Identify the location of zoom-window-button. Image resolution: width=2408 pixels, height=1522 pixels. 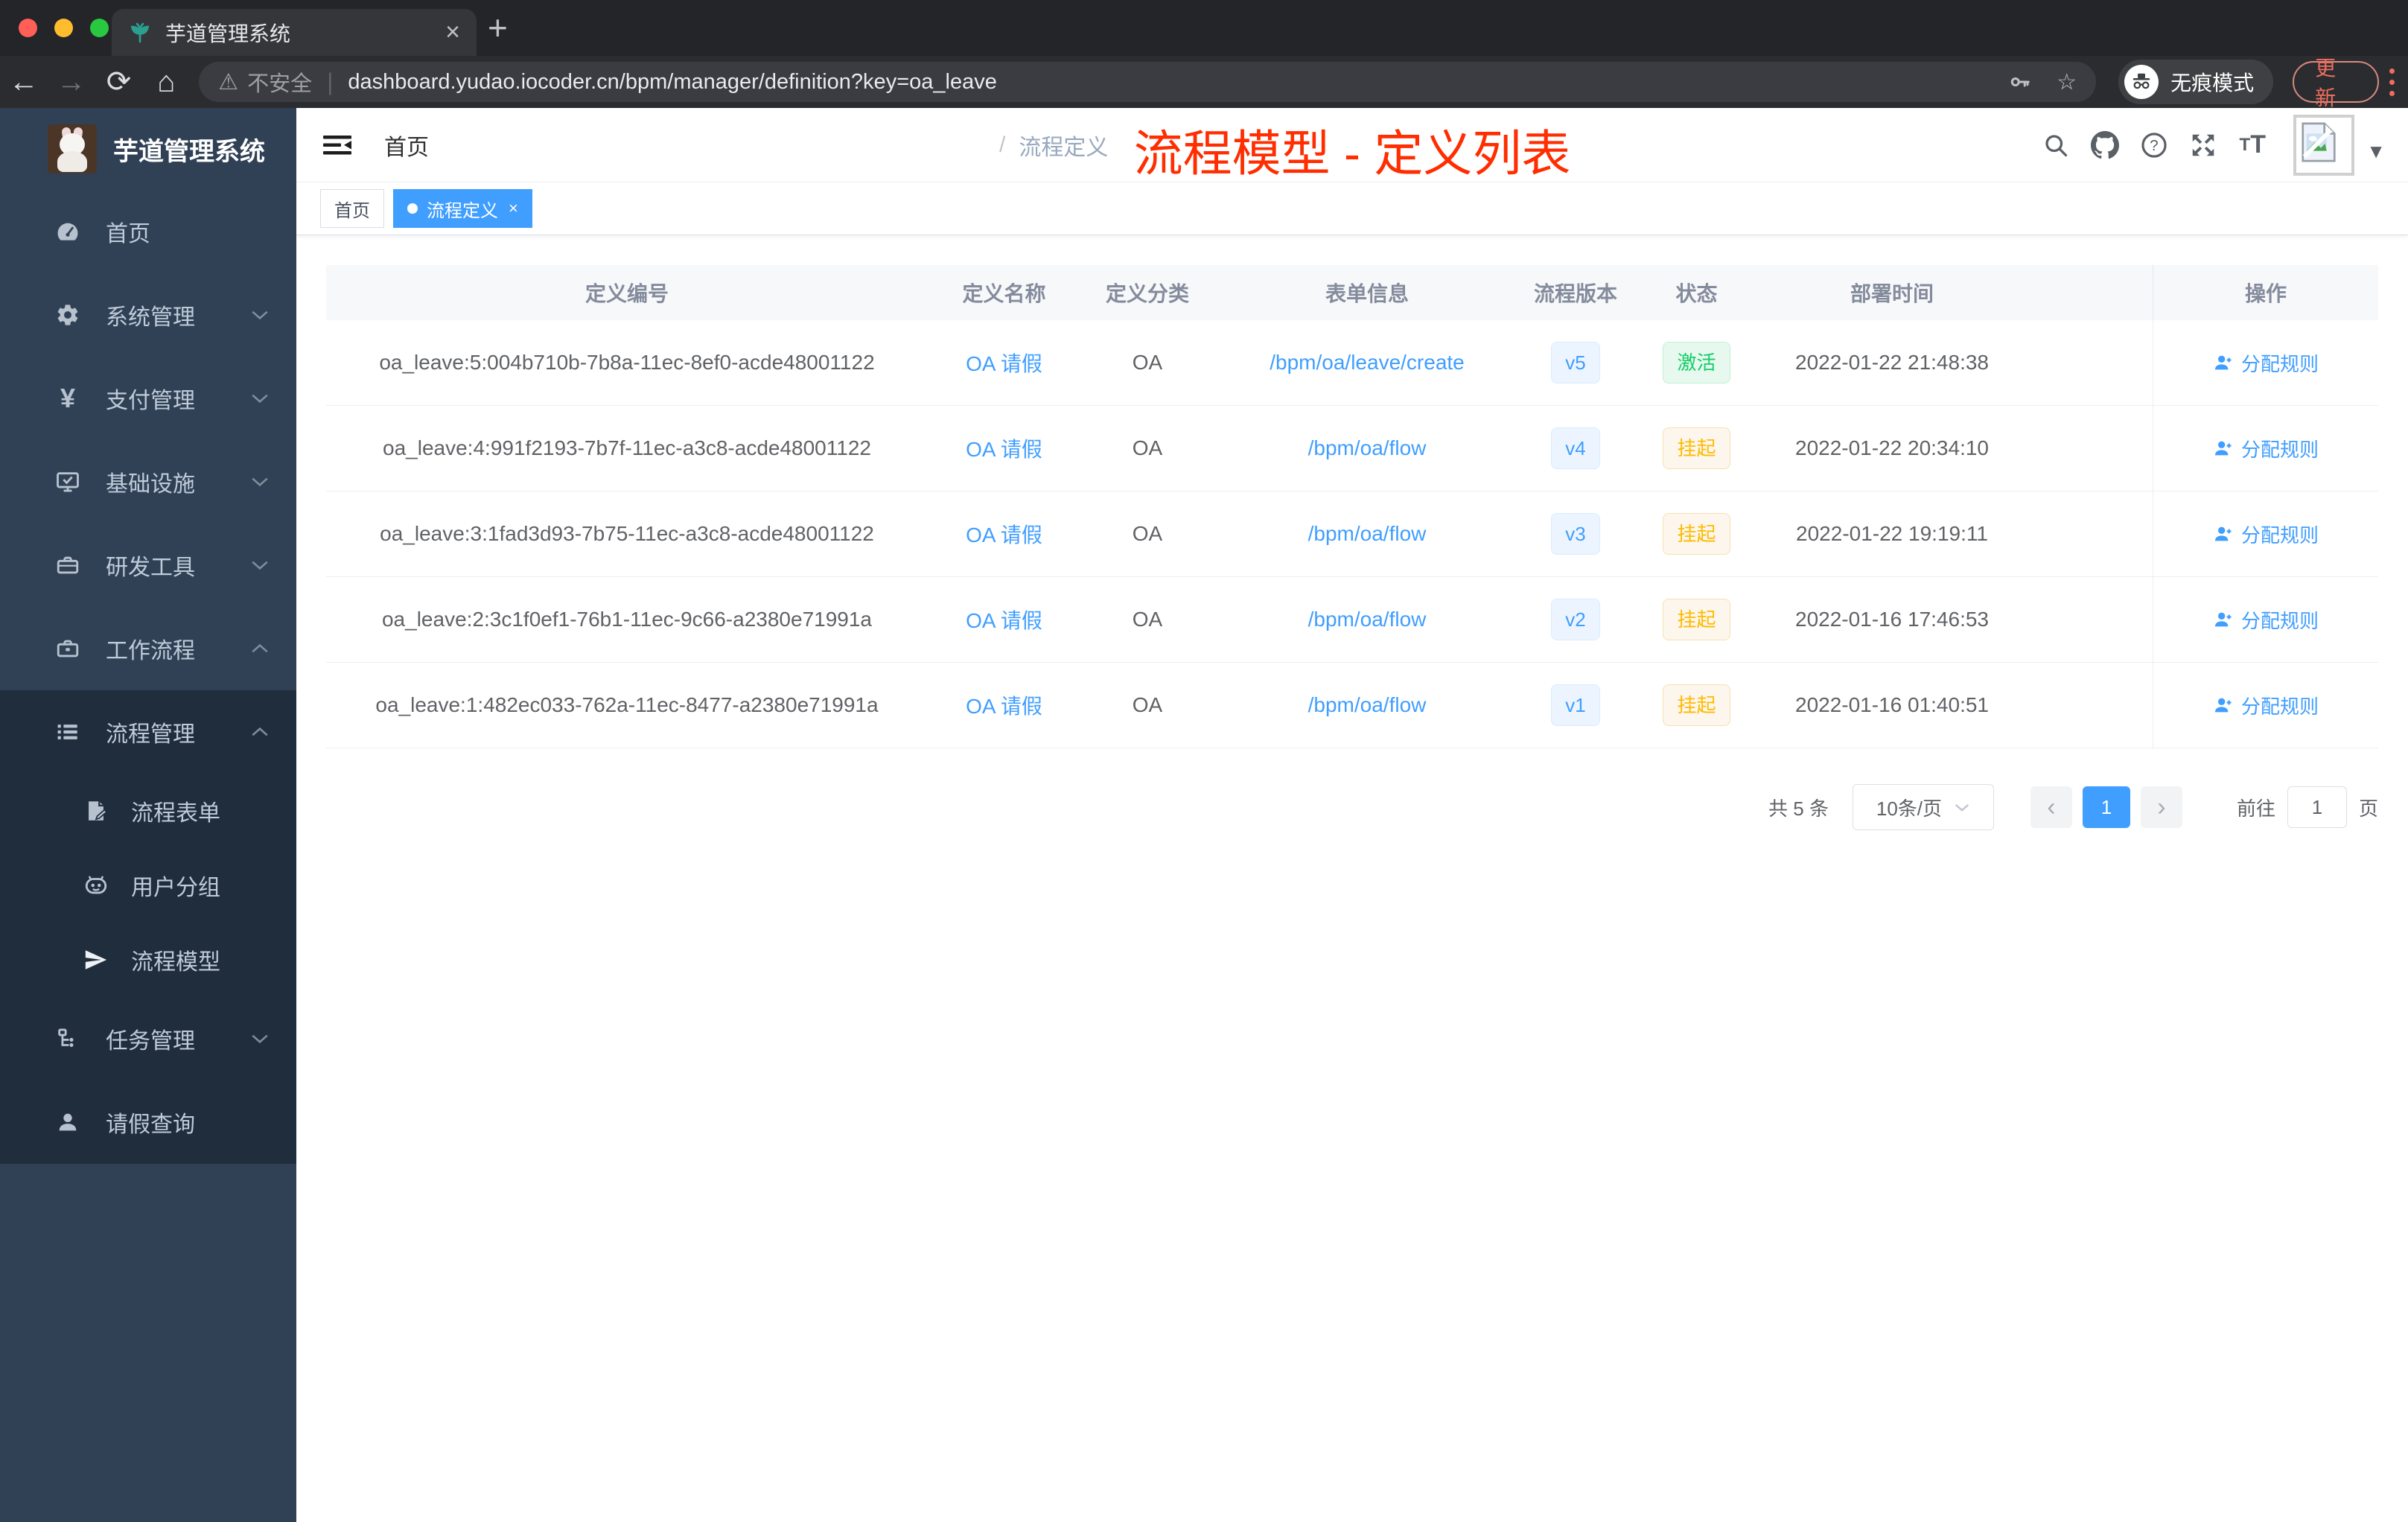
(99, 28).